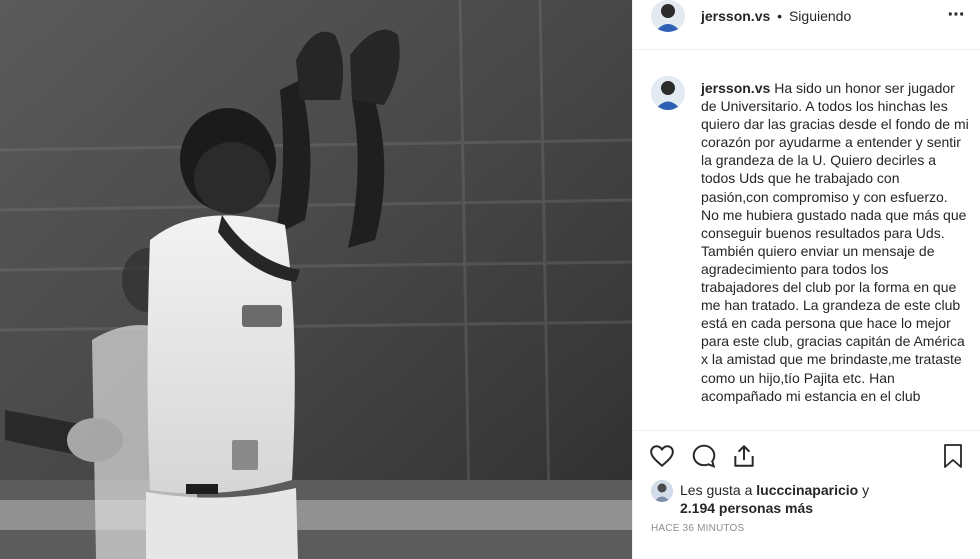 The width and height of the screenshot is (980, 559). Describe the element at coordinates (663, 457) in the screenshot. I see `heart-icon` at that location.